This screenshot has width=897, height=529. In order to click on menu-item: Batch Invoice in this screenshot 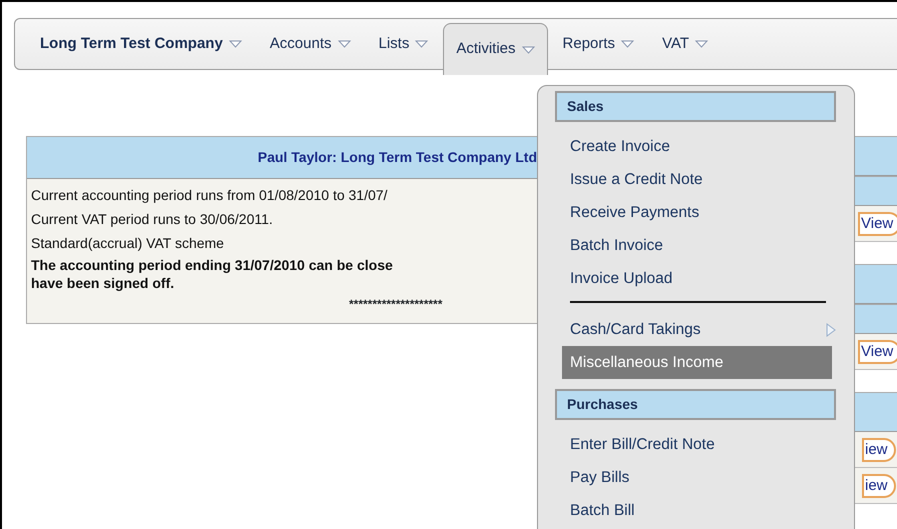, I will do `click(695, 245)`.